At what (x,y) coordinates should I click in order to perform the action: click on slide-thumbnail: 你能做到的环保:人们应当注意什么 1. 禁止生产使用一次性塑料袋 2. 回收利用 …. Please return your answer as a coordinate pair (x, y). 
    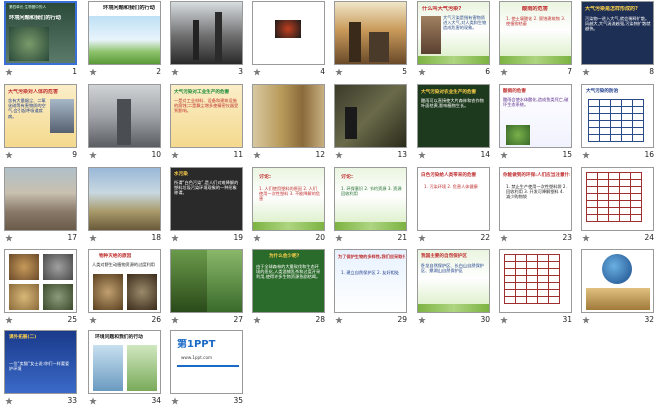
    Looking at the image, I should click on (535, 199).